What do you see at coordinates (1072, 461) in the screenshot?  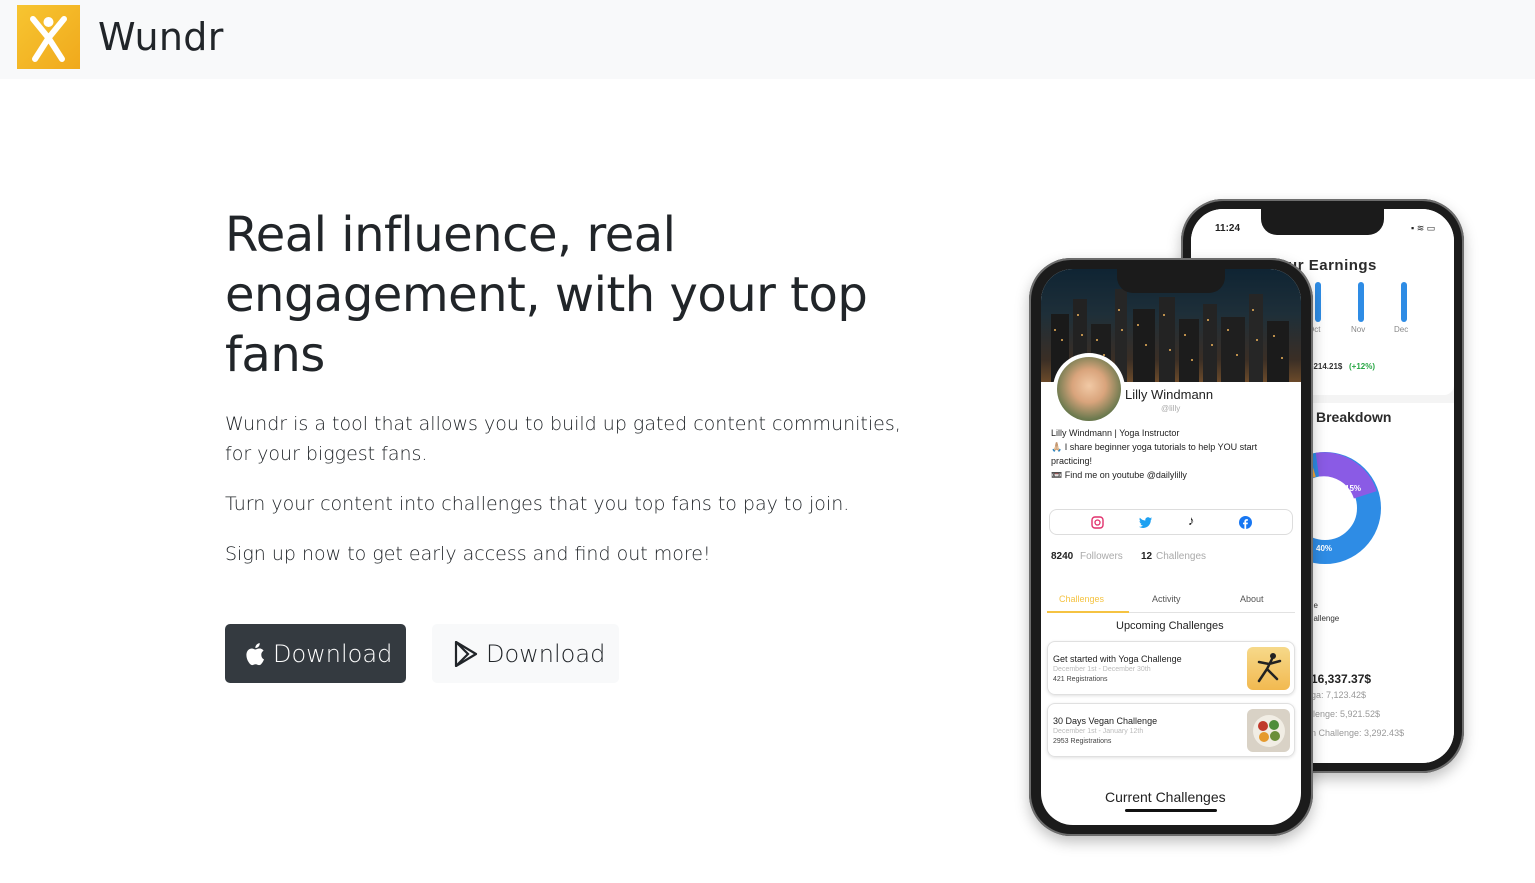 I see `bio-line: practicing!` at bounding box center [1072, 461].